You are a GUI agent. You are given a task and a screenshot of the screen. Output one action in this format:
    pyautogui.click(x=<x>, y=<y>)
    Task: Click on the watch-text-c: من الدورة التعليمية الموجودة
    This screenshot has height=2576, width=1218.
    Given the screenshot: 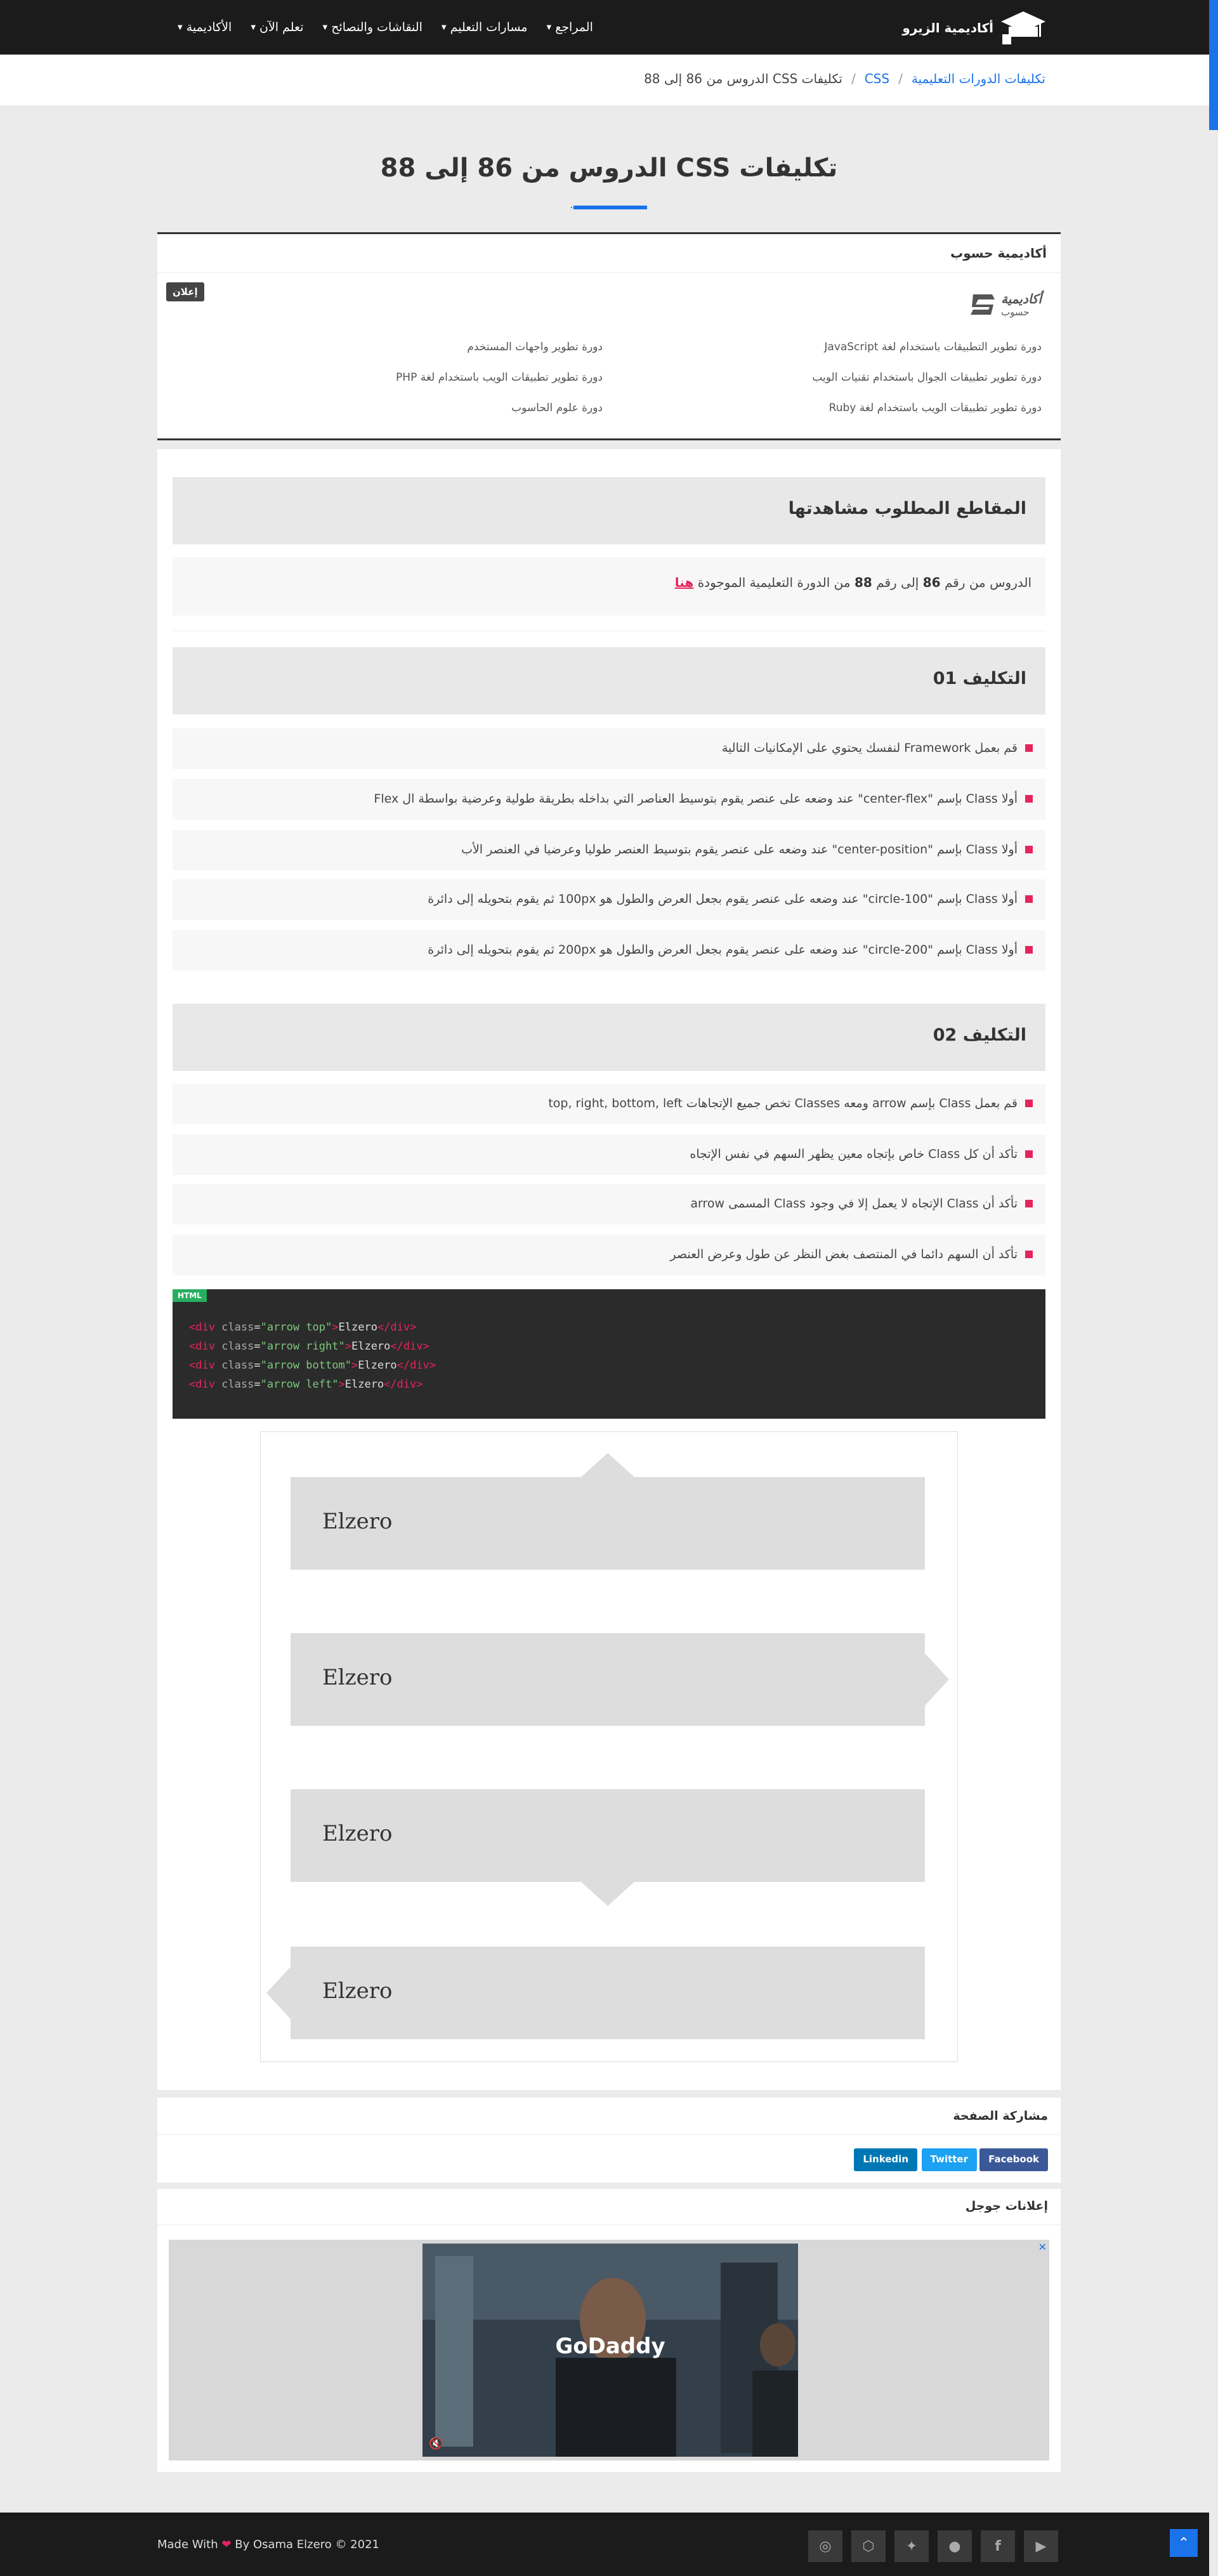 What is the action you would take?
    pyautogui.click(x=774, y=582)
    